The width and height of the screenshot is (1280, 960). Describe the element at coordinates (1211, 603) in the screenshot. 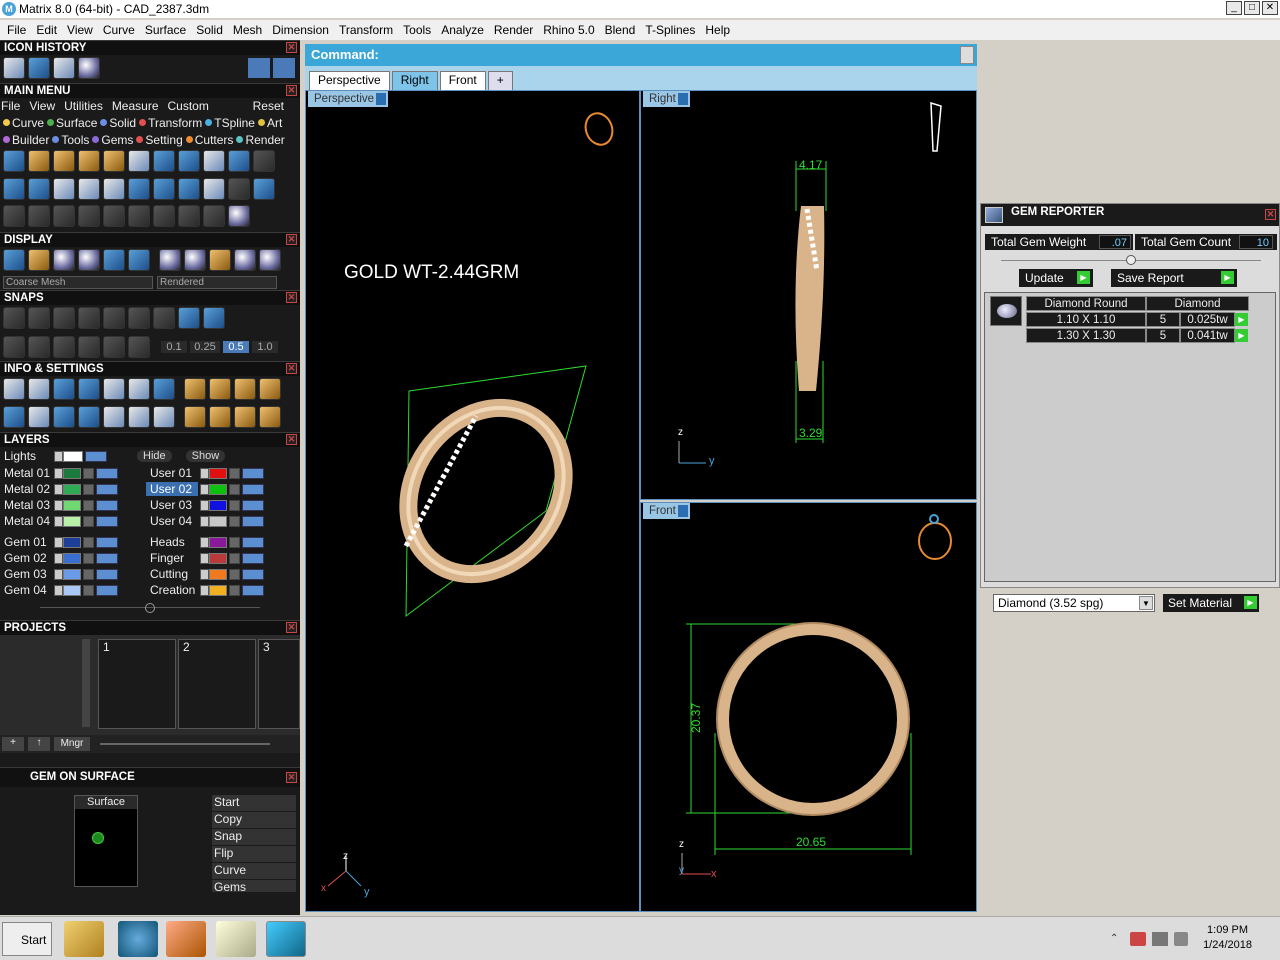

I see `set-material-button: Set Material ▶` at that location.